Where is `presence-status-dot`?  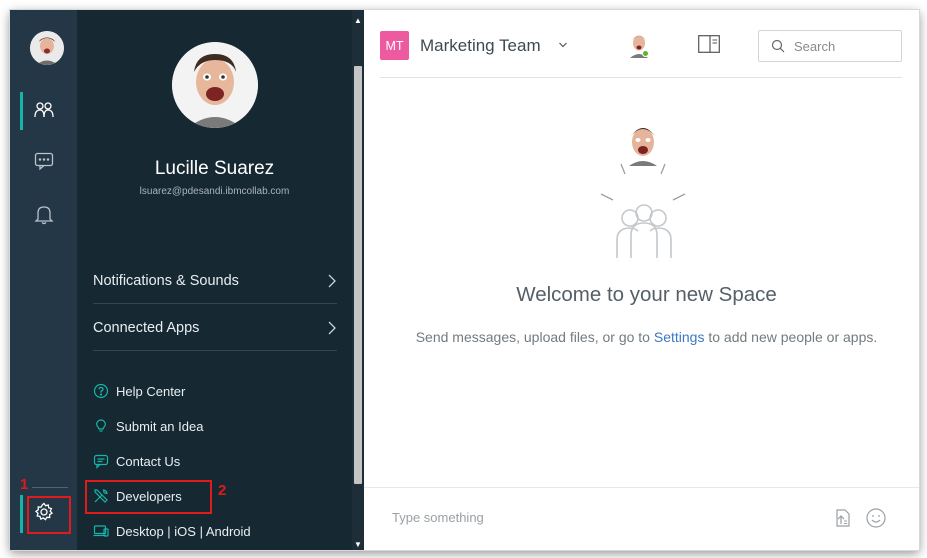 presence-status-dot is located at coordinates (645, 53).